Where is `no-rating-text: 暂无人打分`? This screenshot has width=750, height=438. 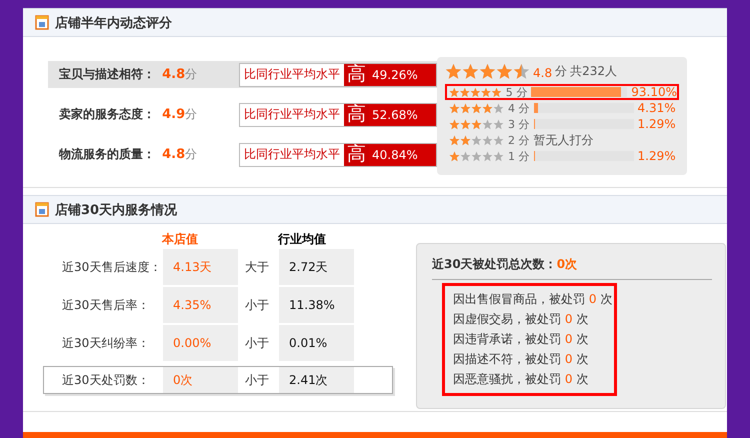
no-rating-text: 暂无人打分 is located at coordinates (564, 140).